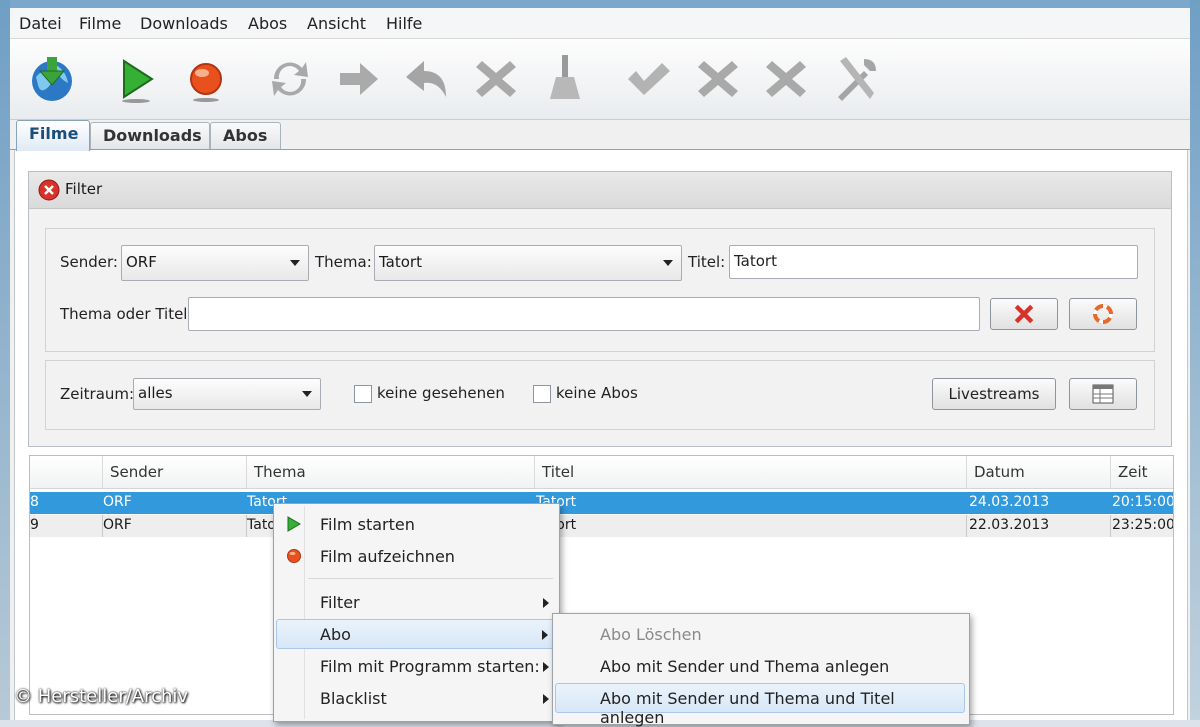 The image size is (1200, 727). What do you see at coordinates (415, 524) in the screenshot?
I see `menu-item-film-starten: Film starten` at bounding box center [415, 524].